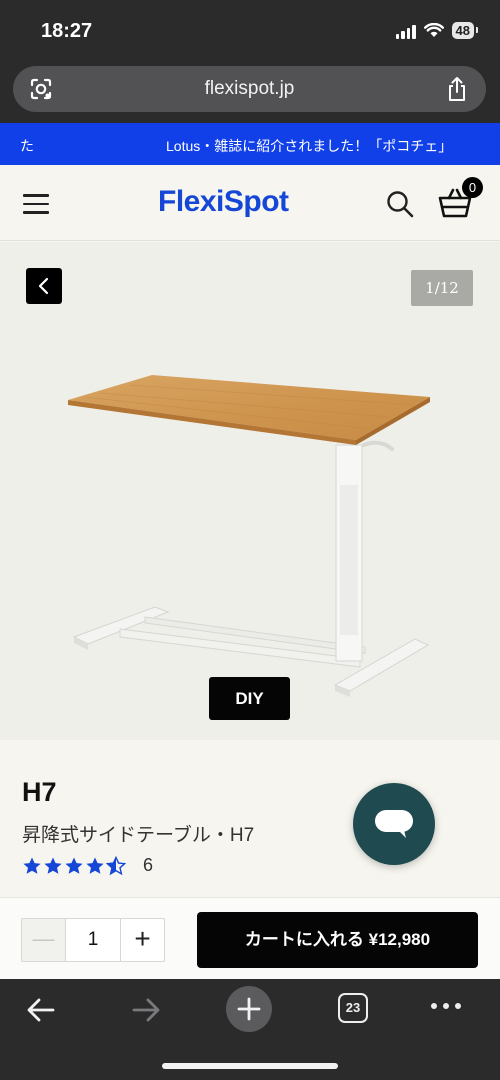 This screenshot has width=500, height=1080. I want to click on plus-icon, so click(249, 1009).